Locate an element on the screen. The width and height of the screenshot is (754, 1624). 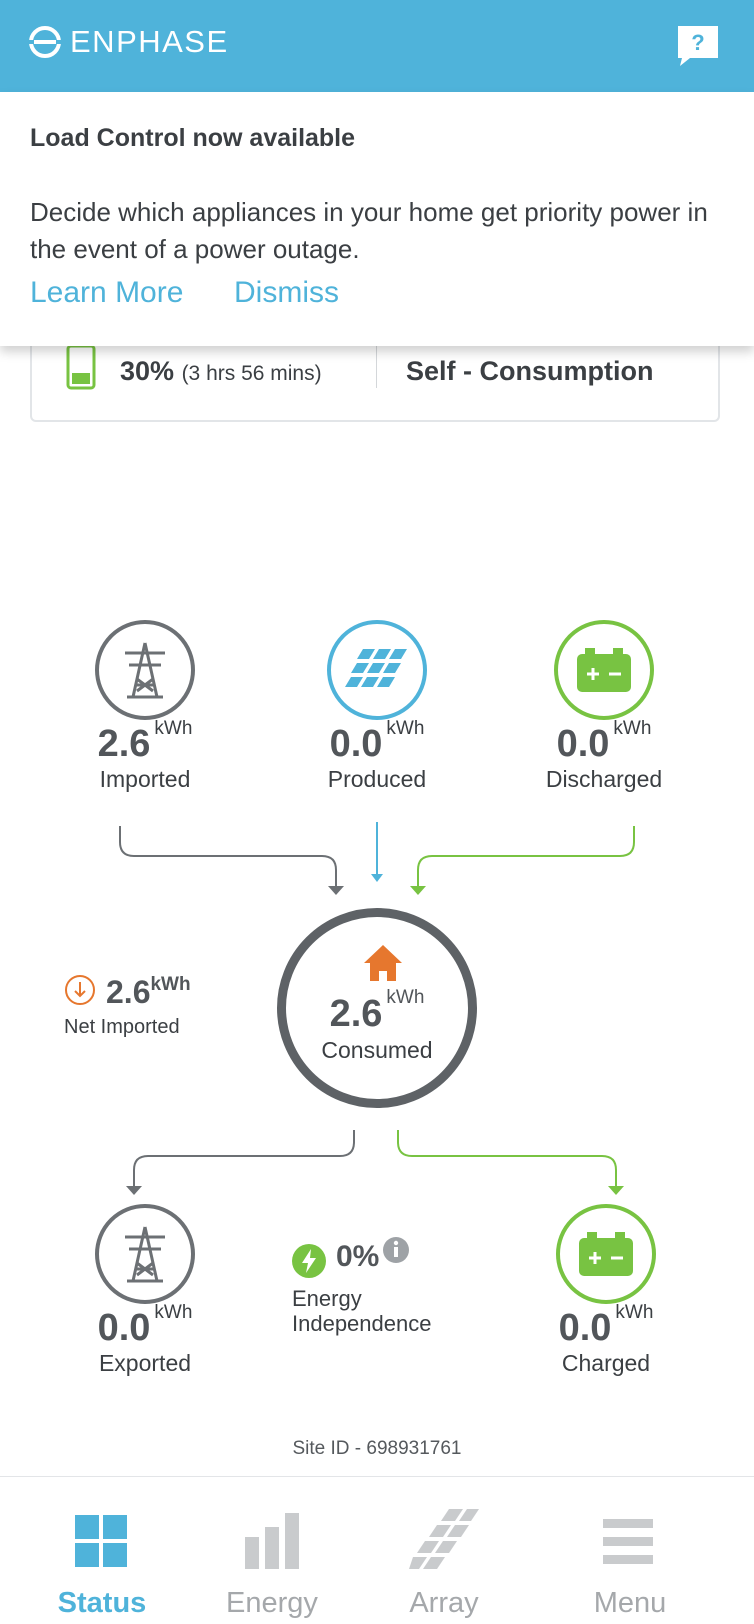
tab-menu: Menu is located at coordinates (630, 1550).